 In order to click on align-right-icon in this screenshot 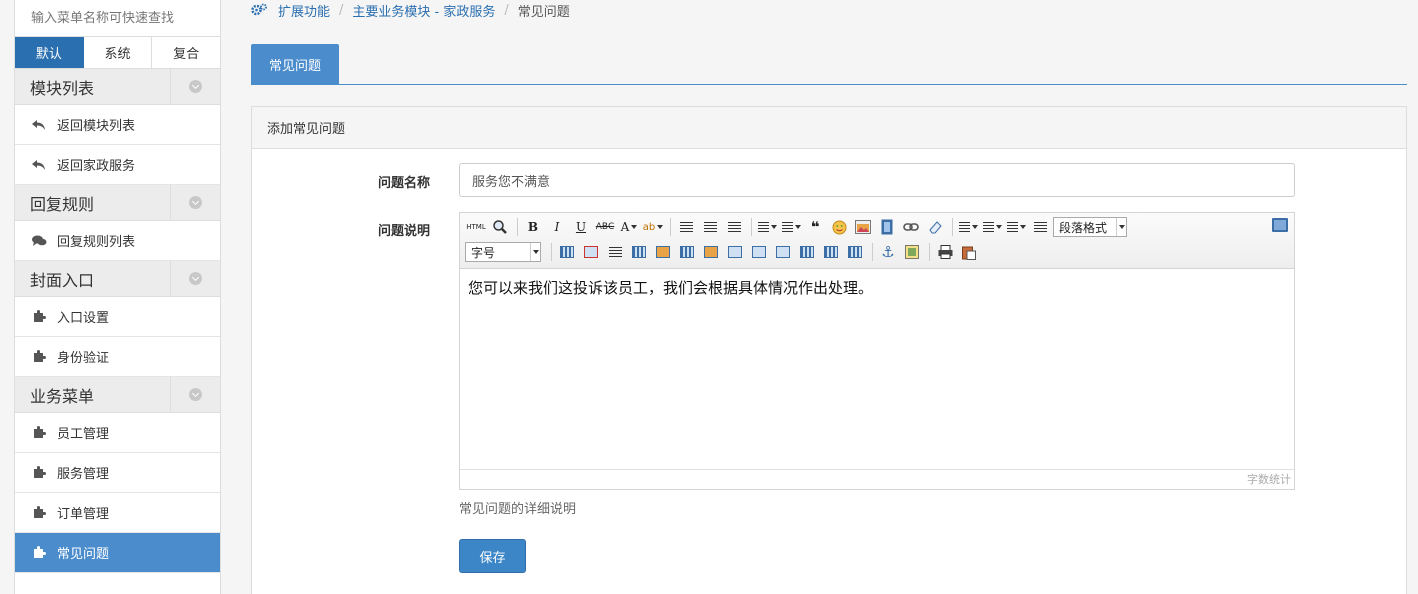, I will do `click(734, 227)`.